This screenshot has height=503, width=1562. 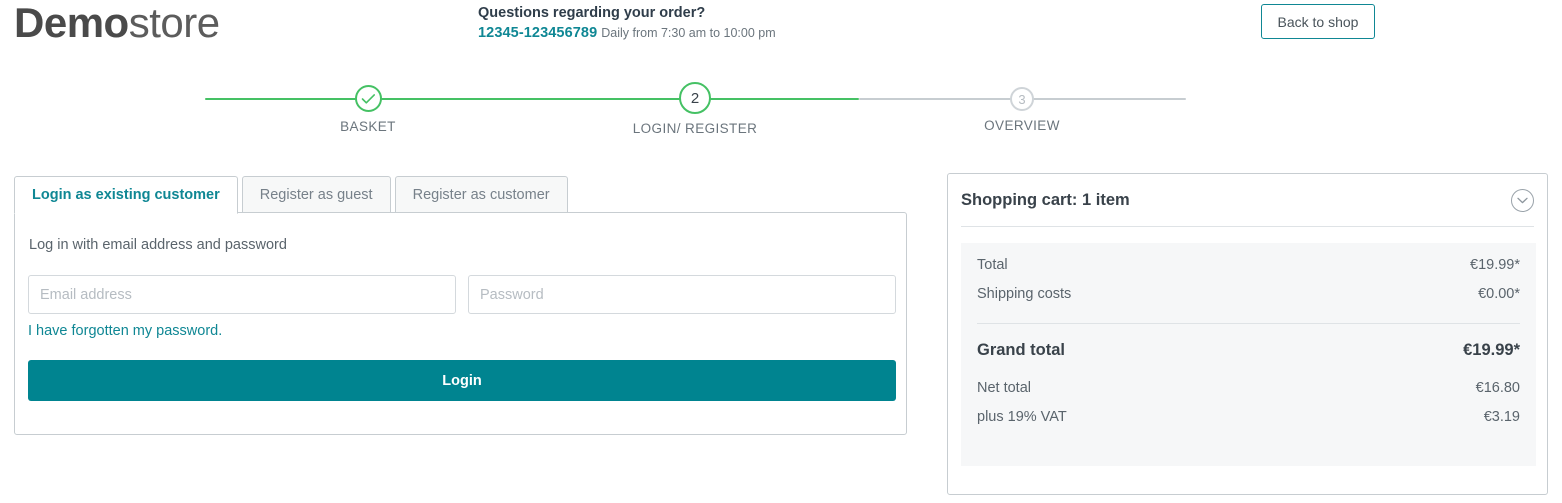 I want to click on step-marker-done, so click(x=368, y=98).